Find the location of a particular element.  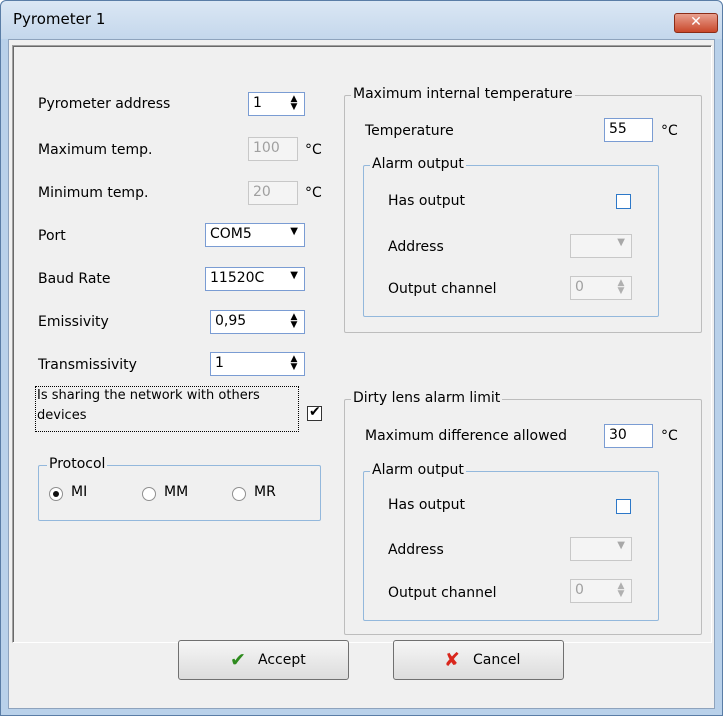

max-internal-legend: Maximum internal temperature is located at coordinates (463, 94).